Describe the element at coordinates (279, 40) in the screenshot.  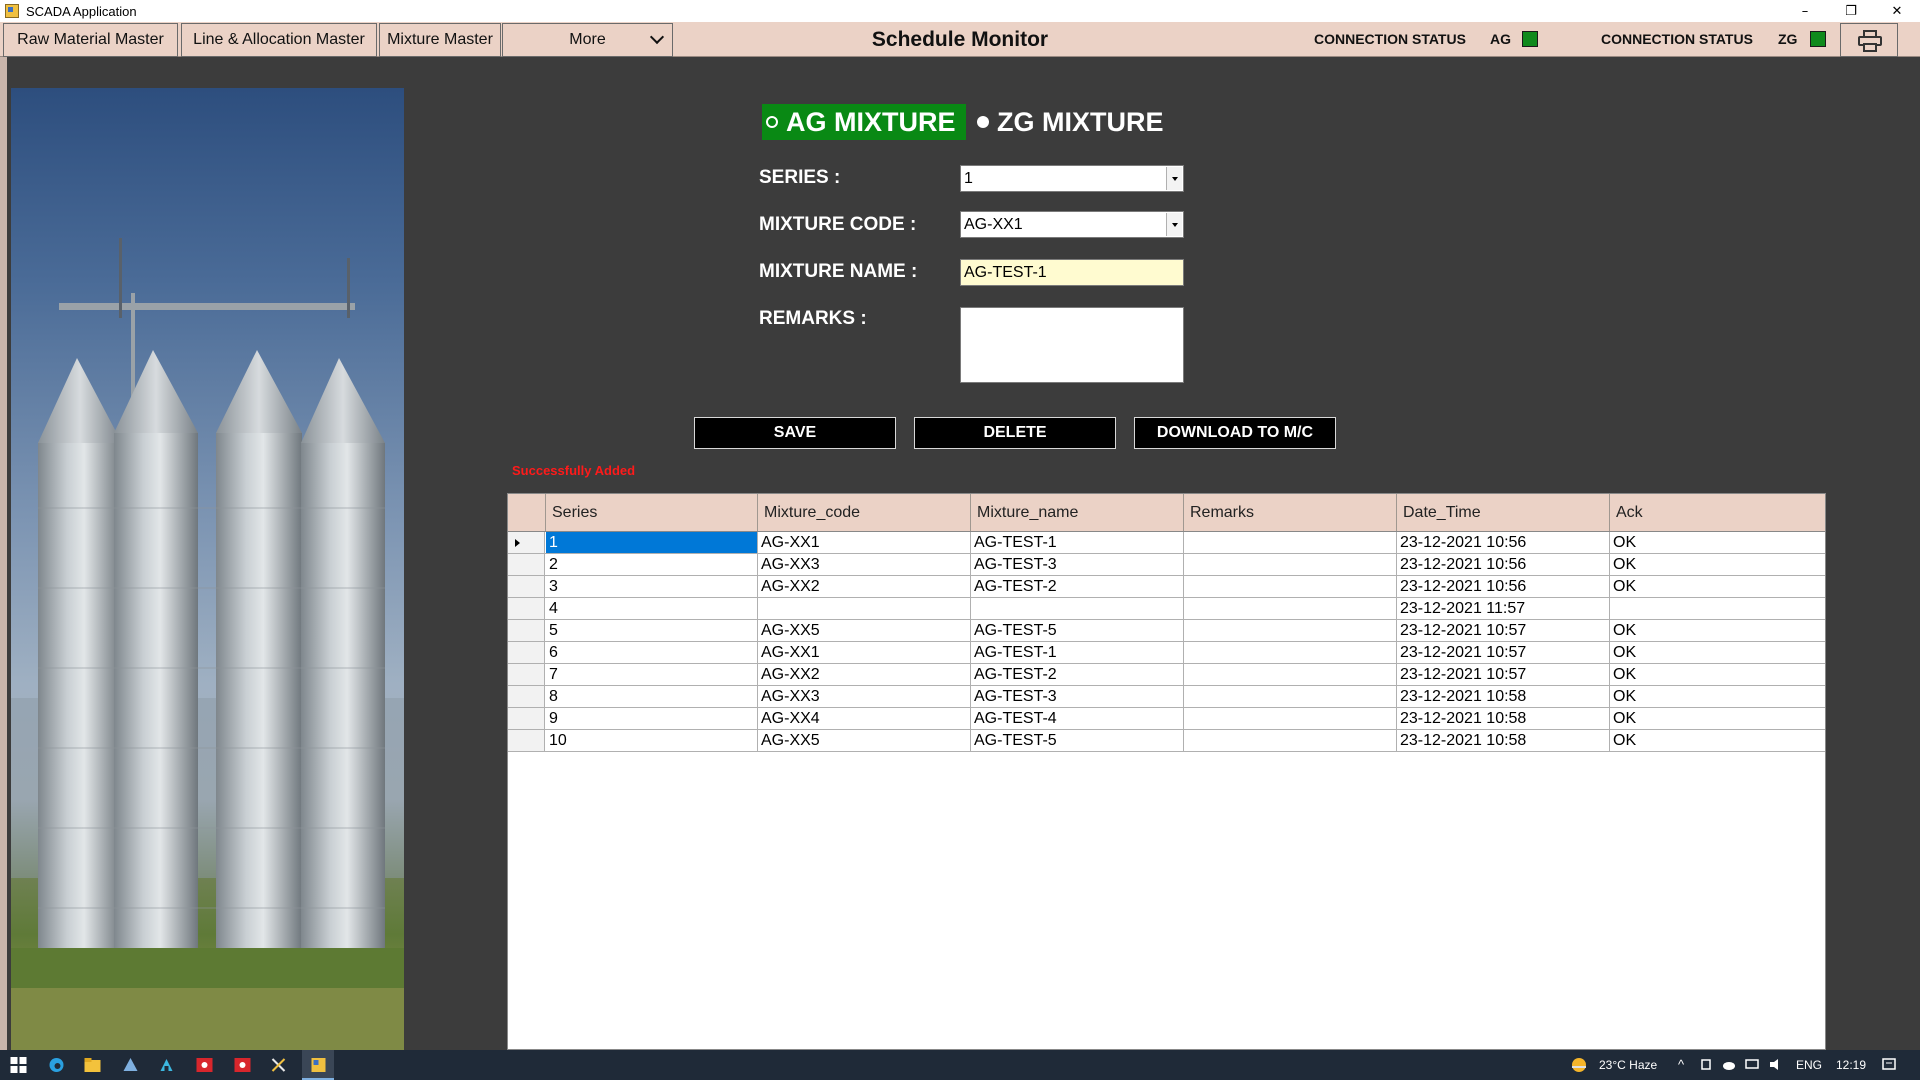
I see `line-allocation-master-button: Line & Allocation Master` at that location.